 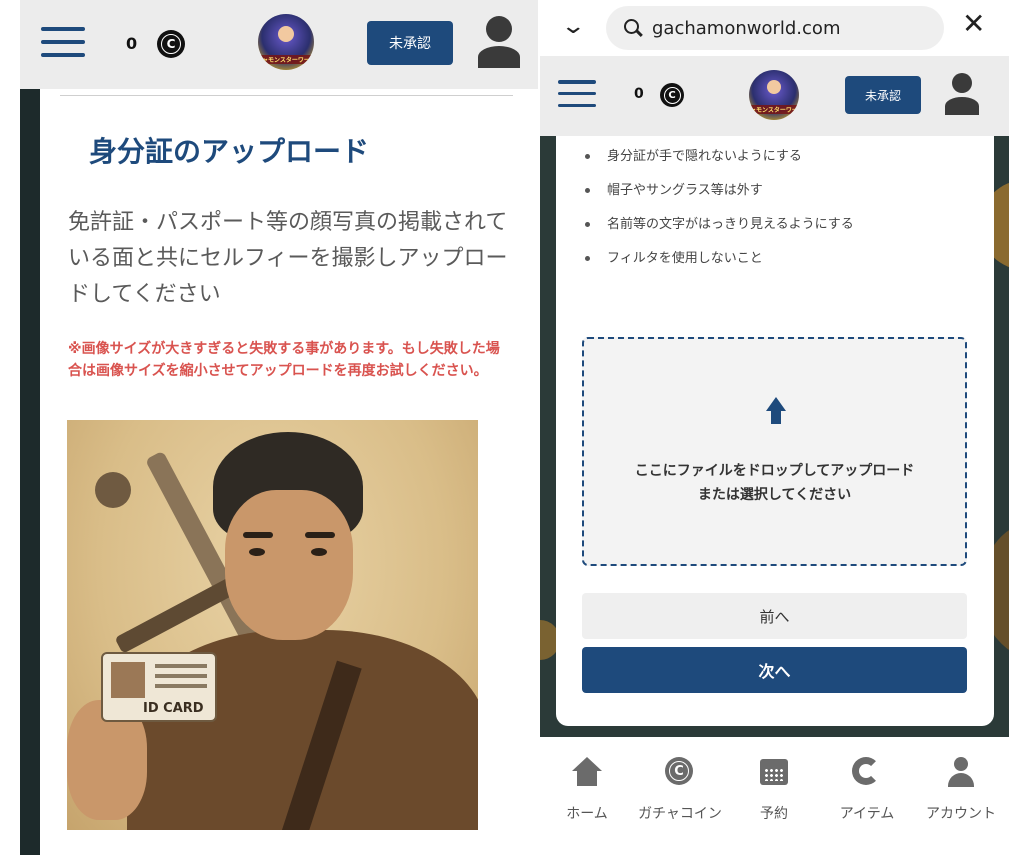 I want to click on page-title: 身分証のアップロード, so click(x=229, y=151).